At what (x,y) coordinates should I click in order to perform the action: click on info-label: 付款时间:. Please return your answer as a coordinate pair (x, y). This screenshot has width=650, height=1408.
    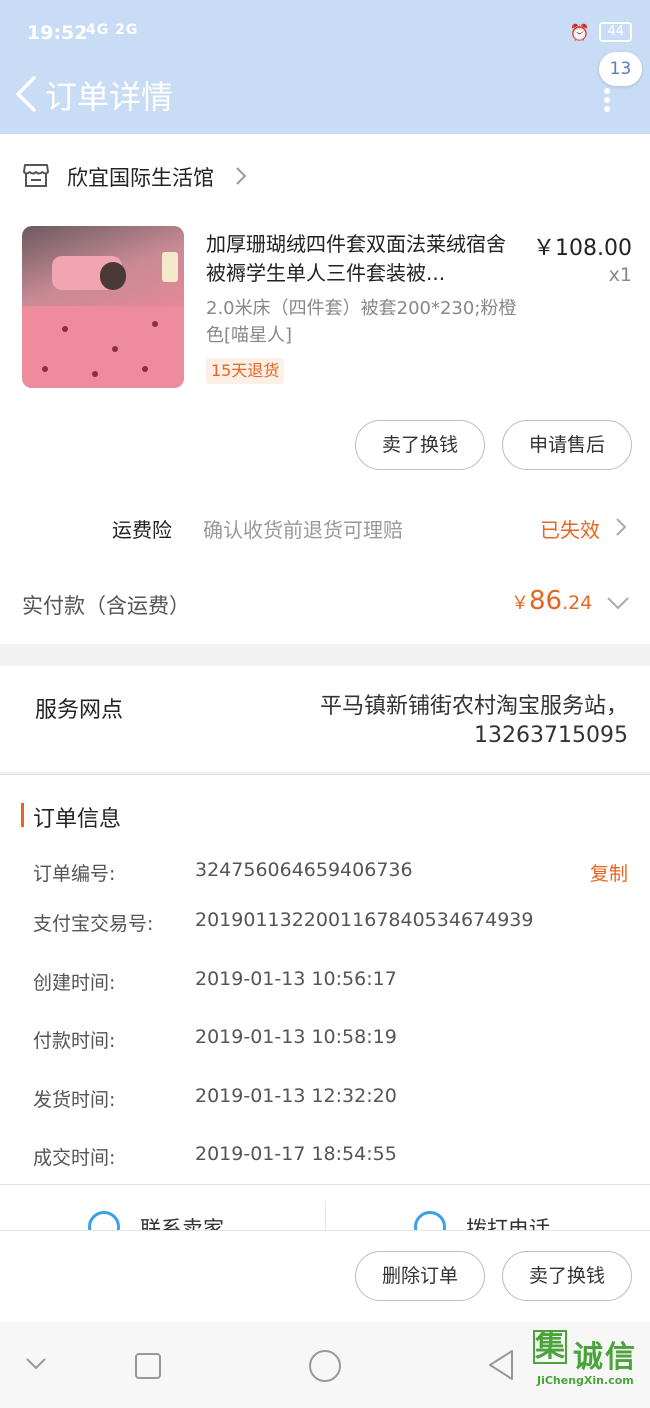
    Looking at the image, I should click on (74, 1041).